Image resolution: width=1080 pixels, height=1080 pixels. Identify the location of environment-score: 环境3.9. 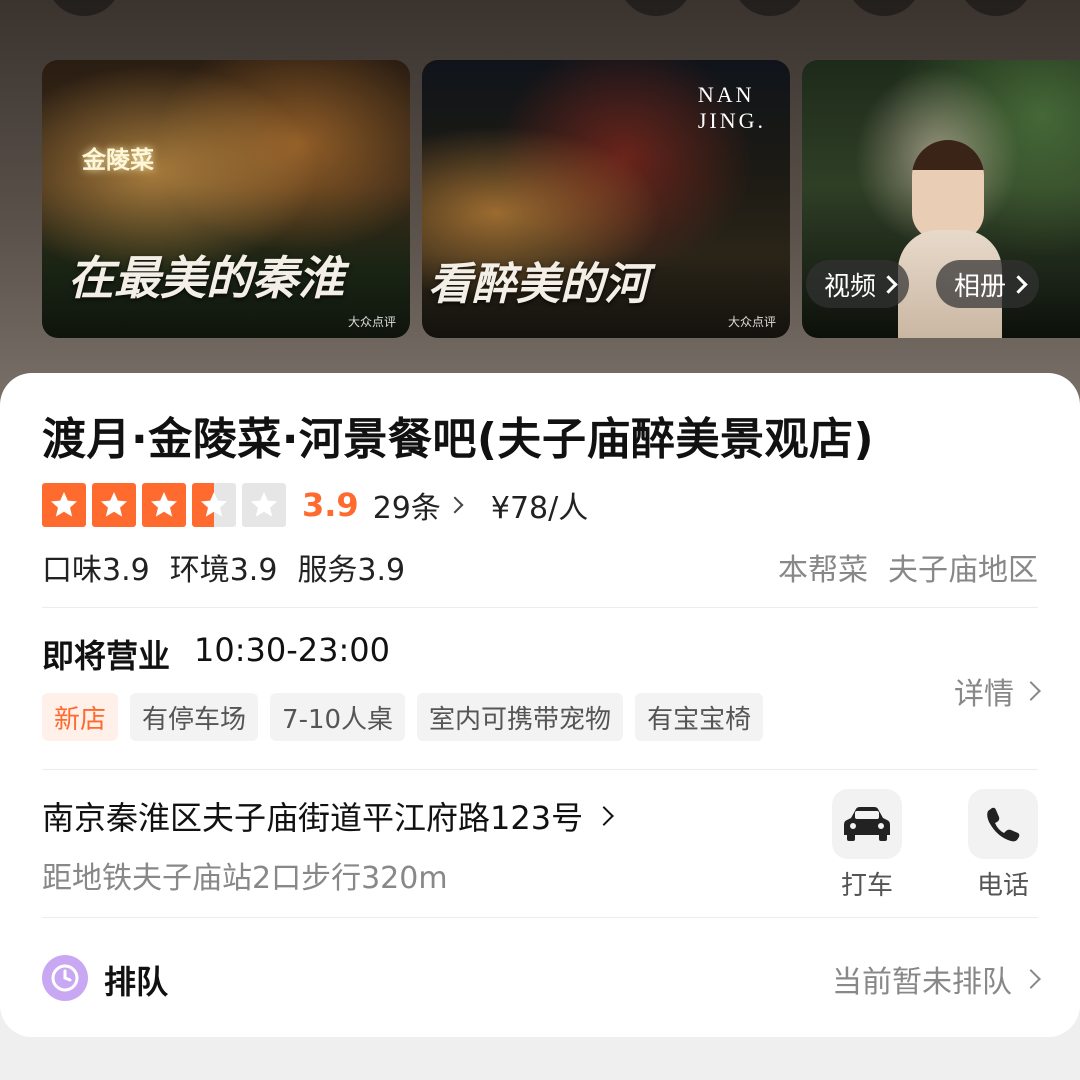
(223, 570).